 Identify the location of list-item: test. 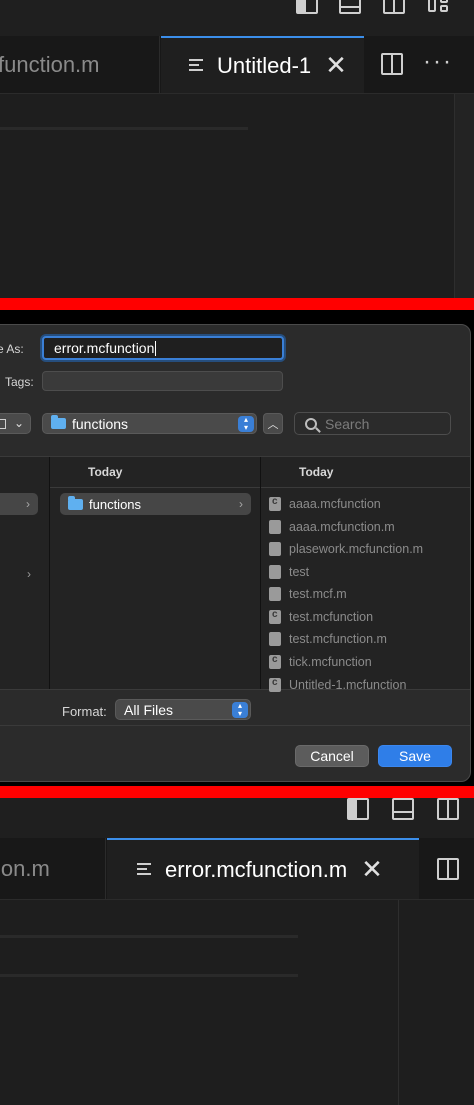
(289, 572).